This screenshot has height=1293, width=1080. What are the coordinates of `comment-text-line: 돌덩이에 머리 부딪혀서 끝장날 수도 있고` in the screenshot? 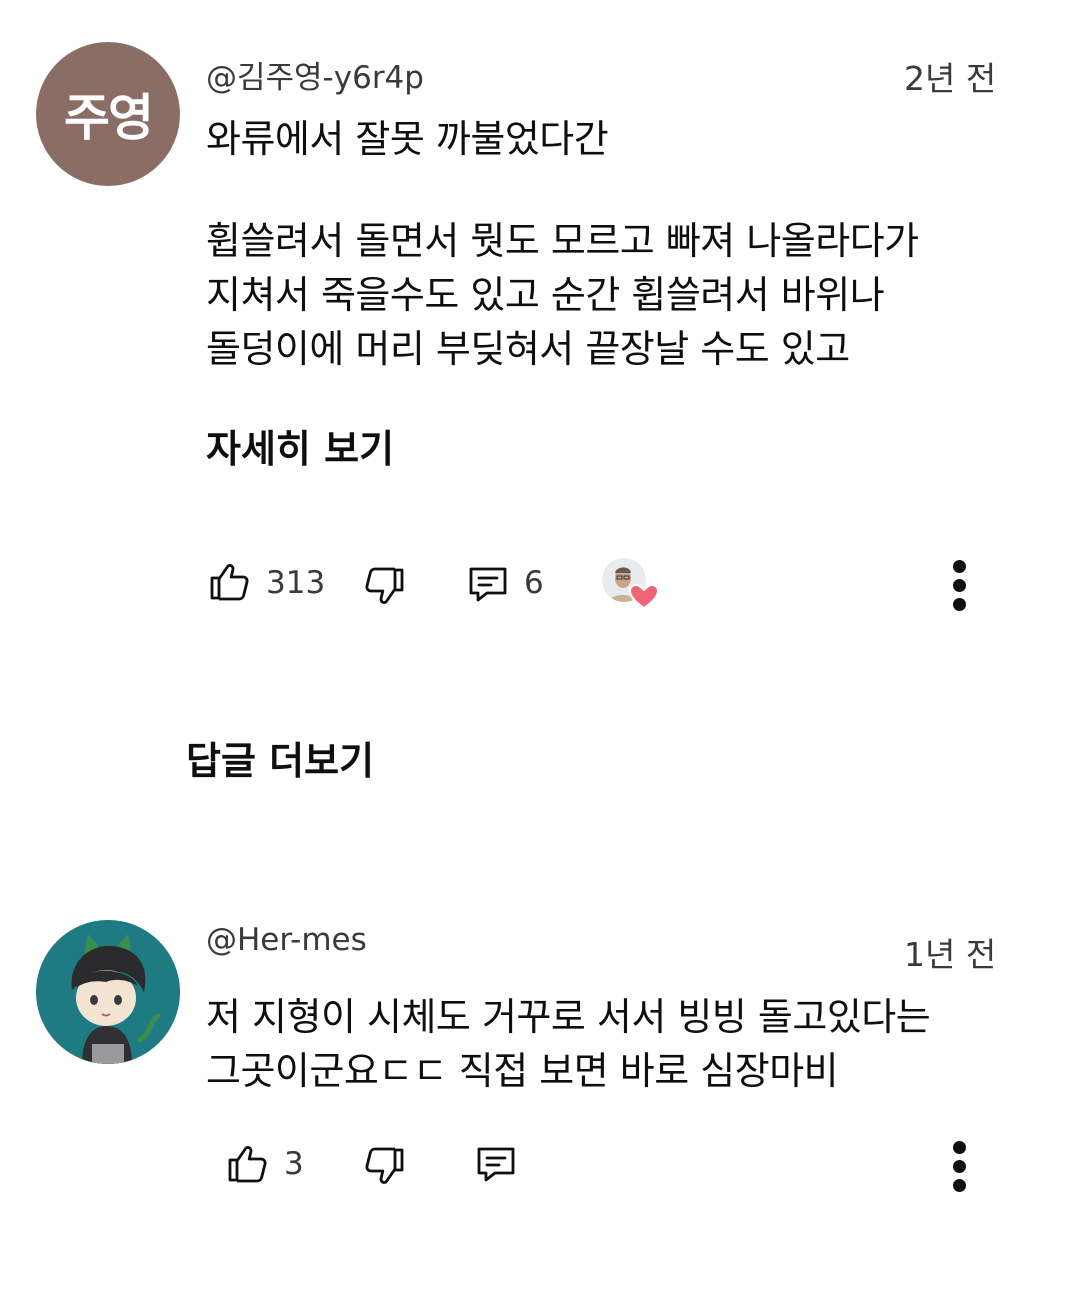 It's located at (528, 349).